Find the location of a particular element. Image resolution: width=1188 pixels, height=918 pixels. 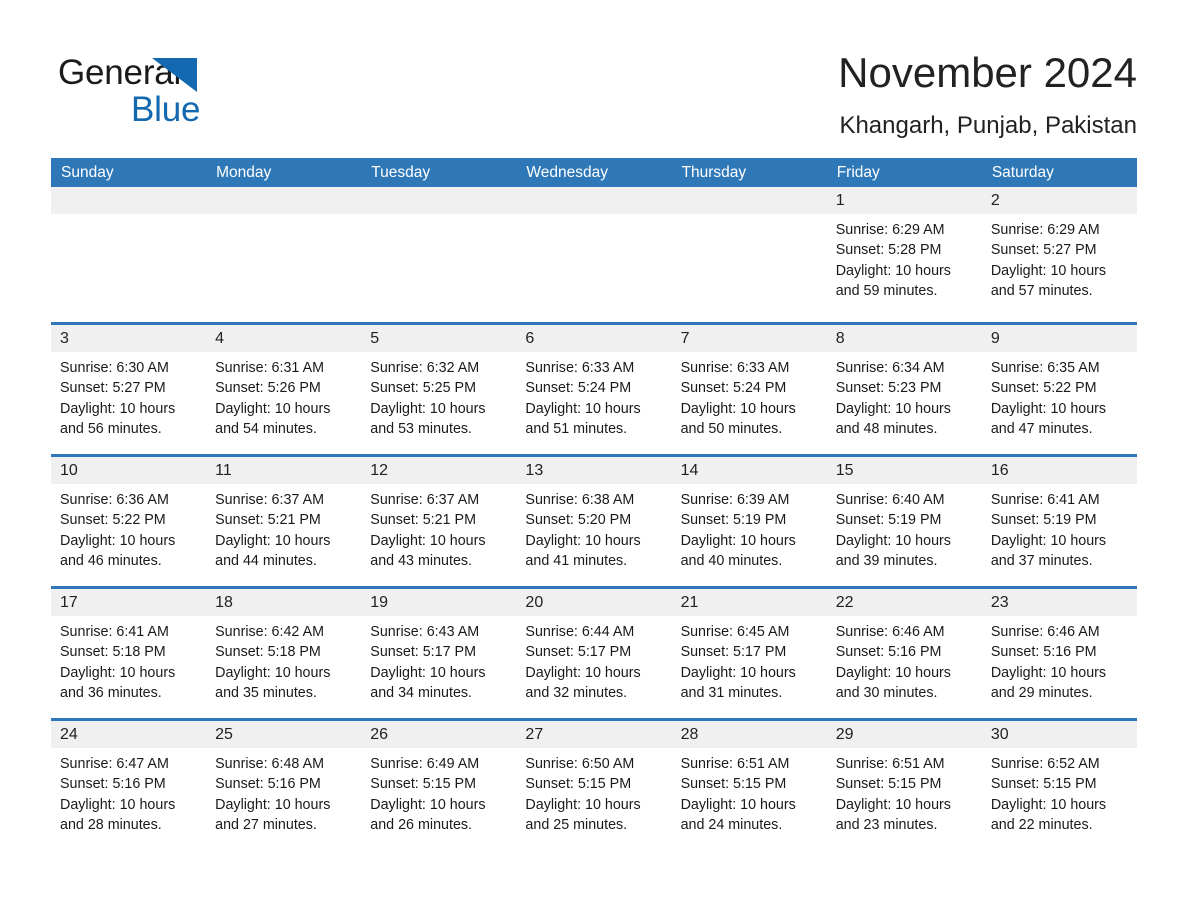

sunrise-text: Sunrise: 6:43 AM is located at coordinates (425, 632).